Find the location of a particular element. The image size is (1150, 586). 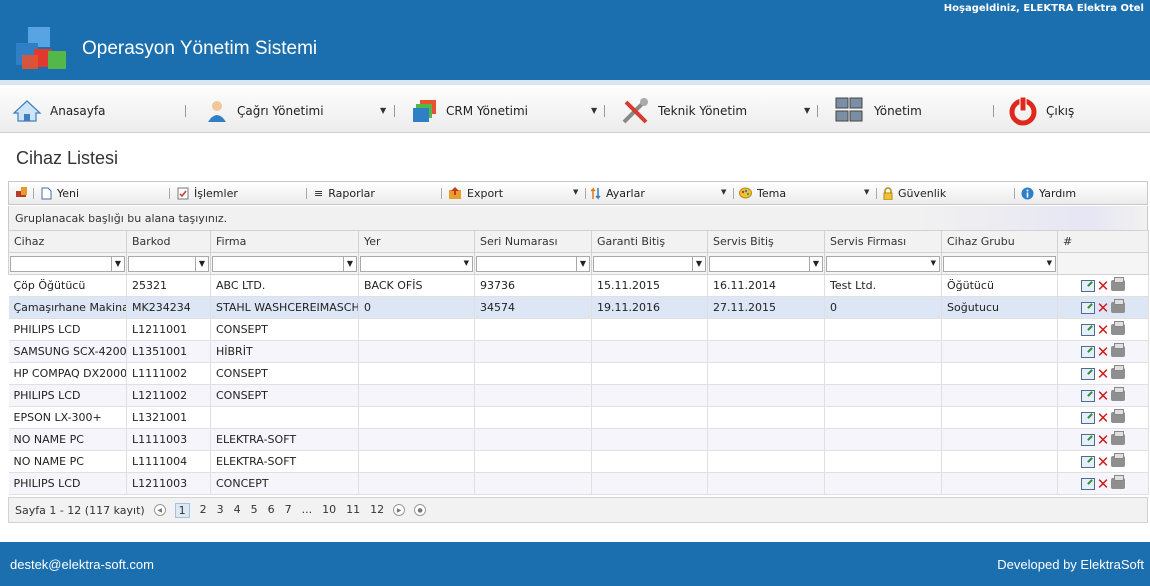

settings-button: Ayarlar is located at coordinates (618, 193).